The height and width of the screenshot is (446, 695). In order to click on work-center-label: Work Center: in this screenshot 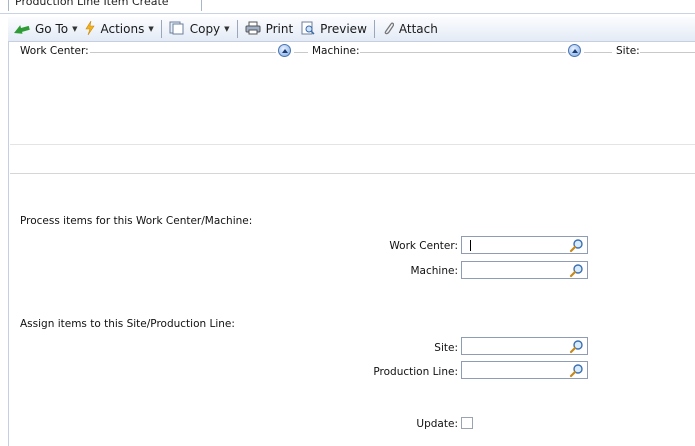, I will do `click(423, 246)`.